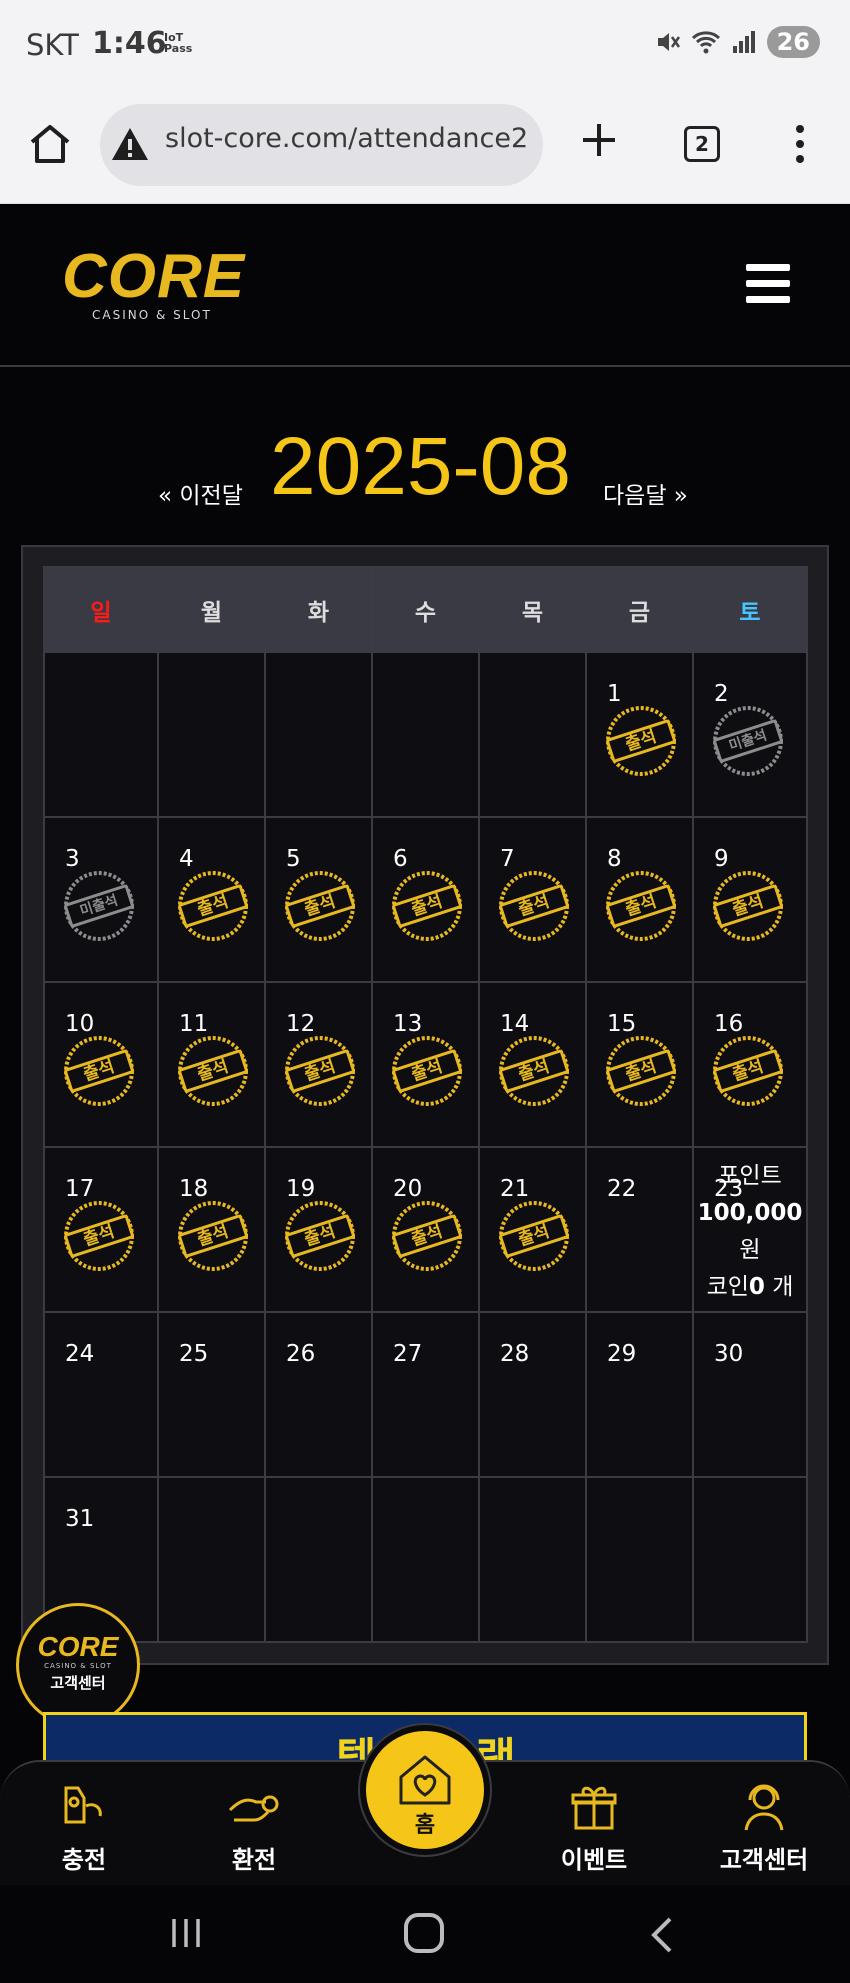  What do you see at coordinates (425, 1229) in the screenshot?
I see `calendar-day-cell: 20 출석` at bounding box center [425, 1229].